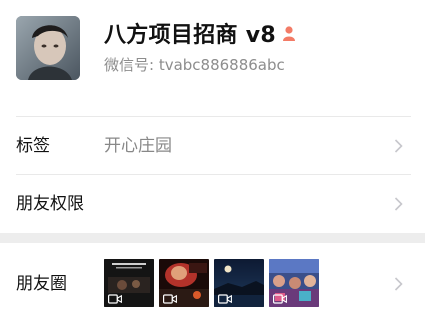 The width and height of the screenshot is (425, 313). Describe the element at coordinates (221, 65) in the screenshot. I see `wechat-id-value: tvabc886886abc` at that location.